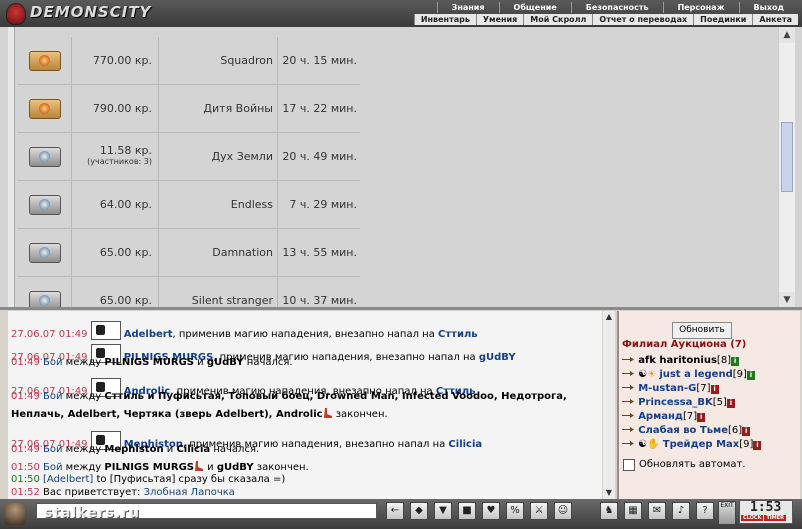  I want to click on menu-inventory: Инвентарь, so click(444, 19).